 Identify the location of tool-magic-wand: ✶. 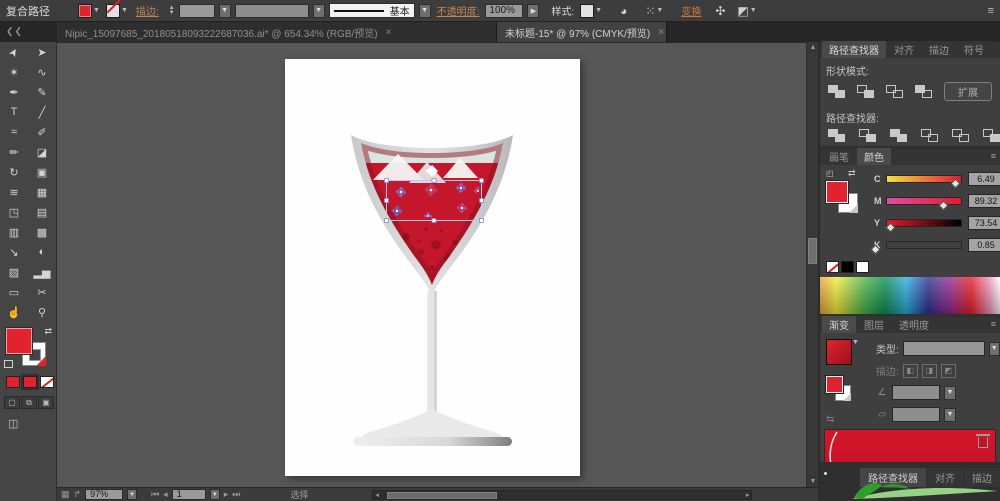
(14, 72).